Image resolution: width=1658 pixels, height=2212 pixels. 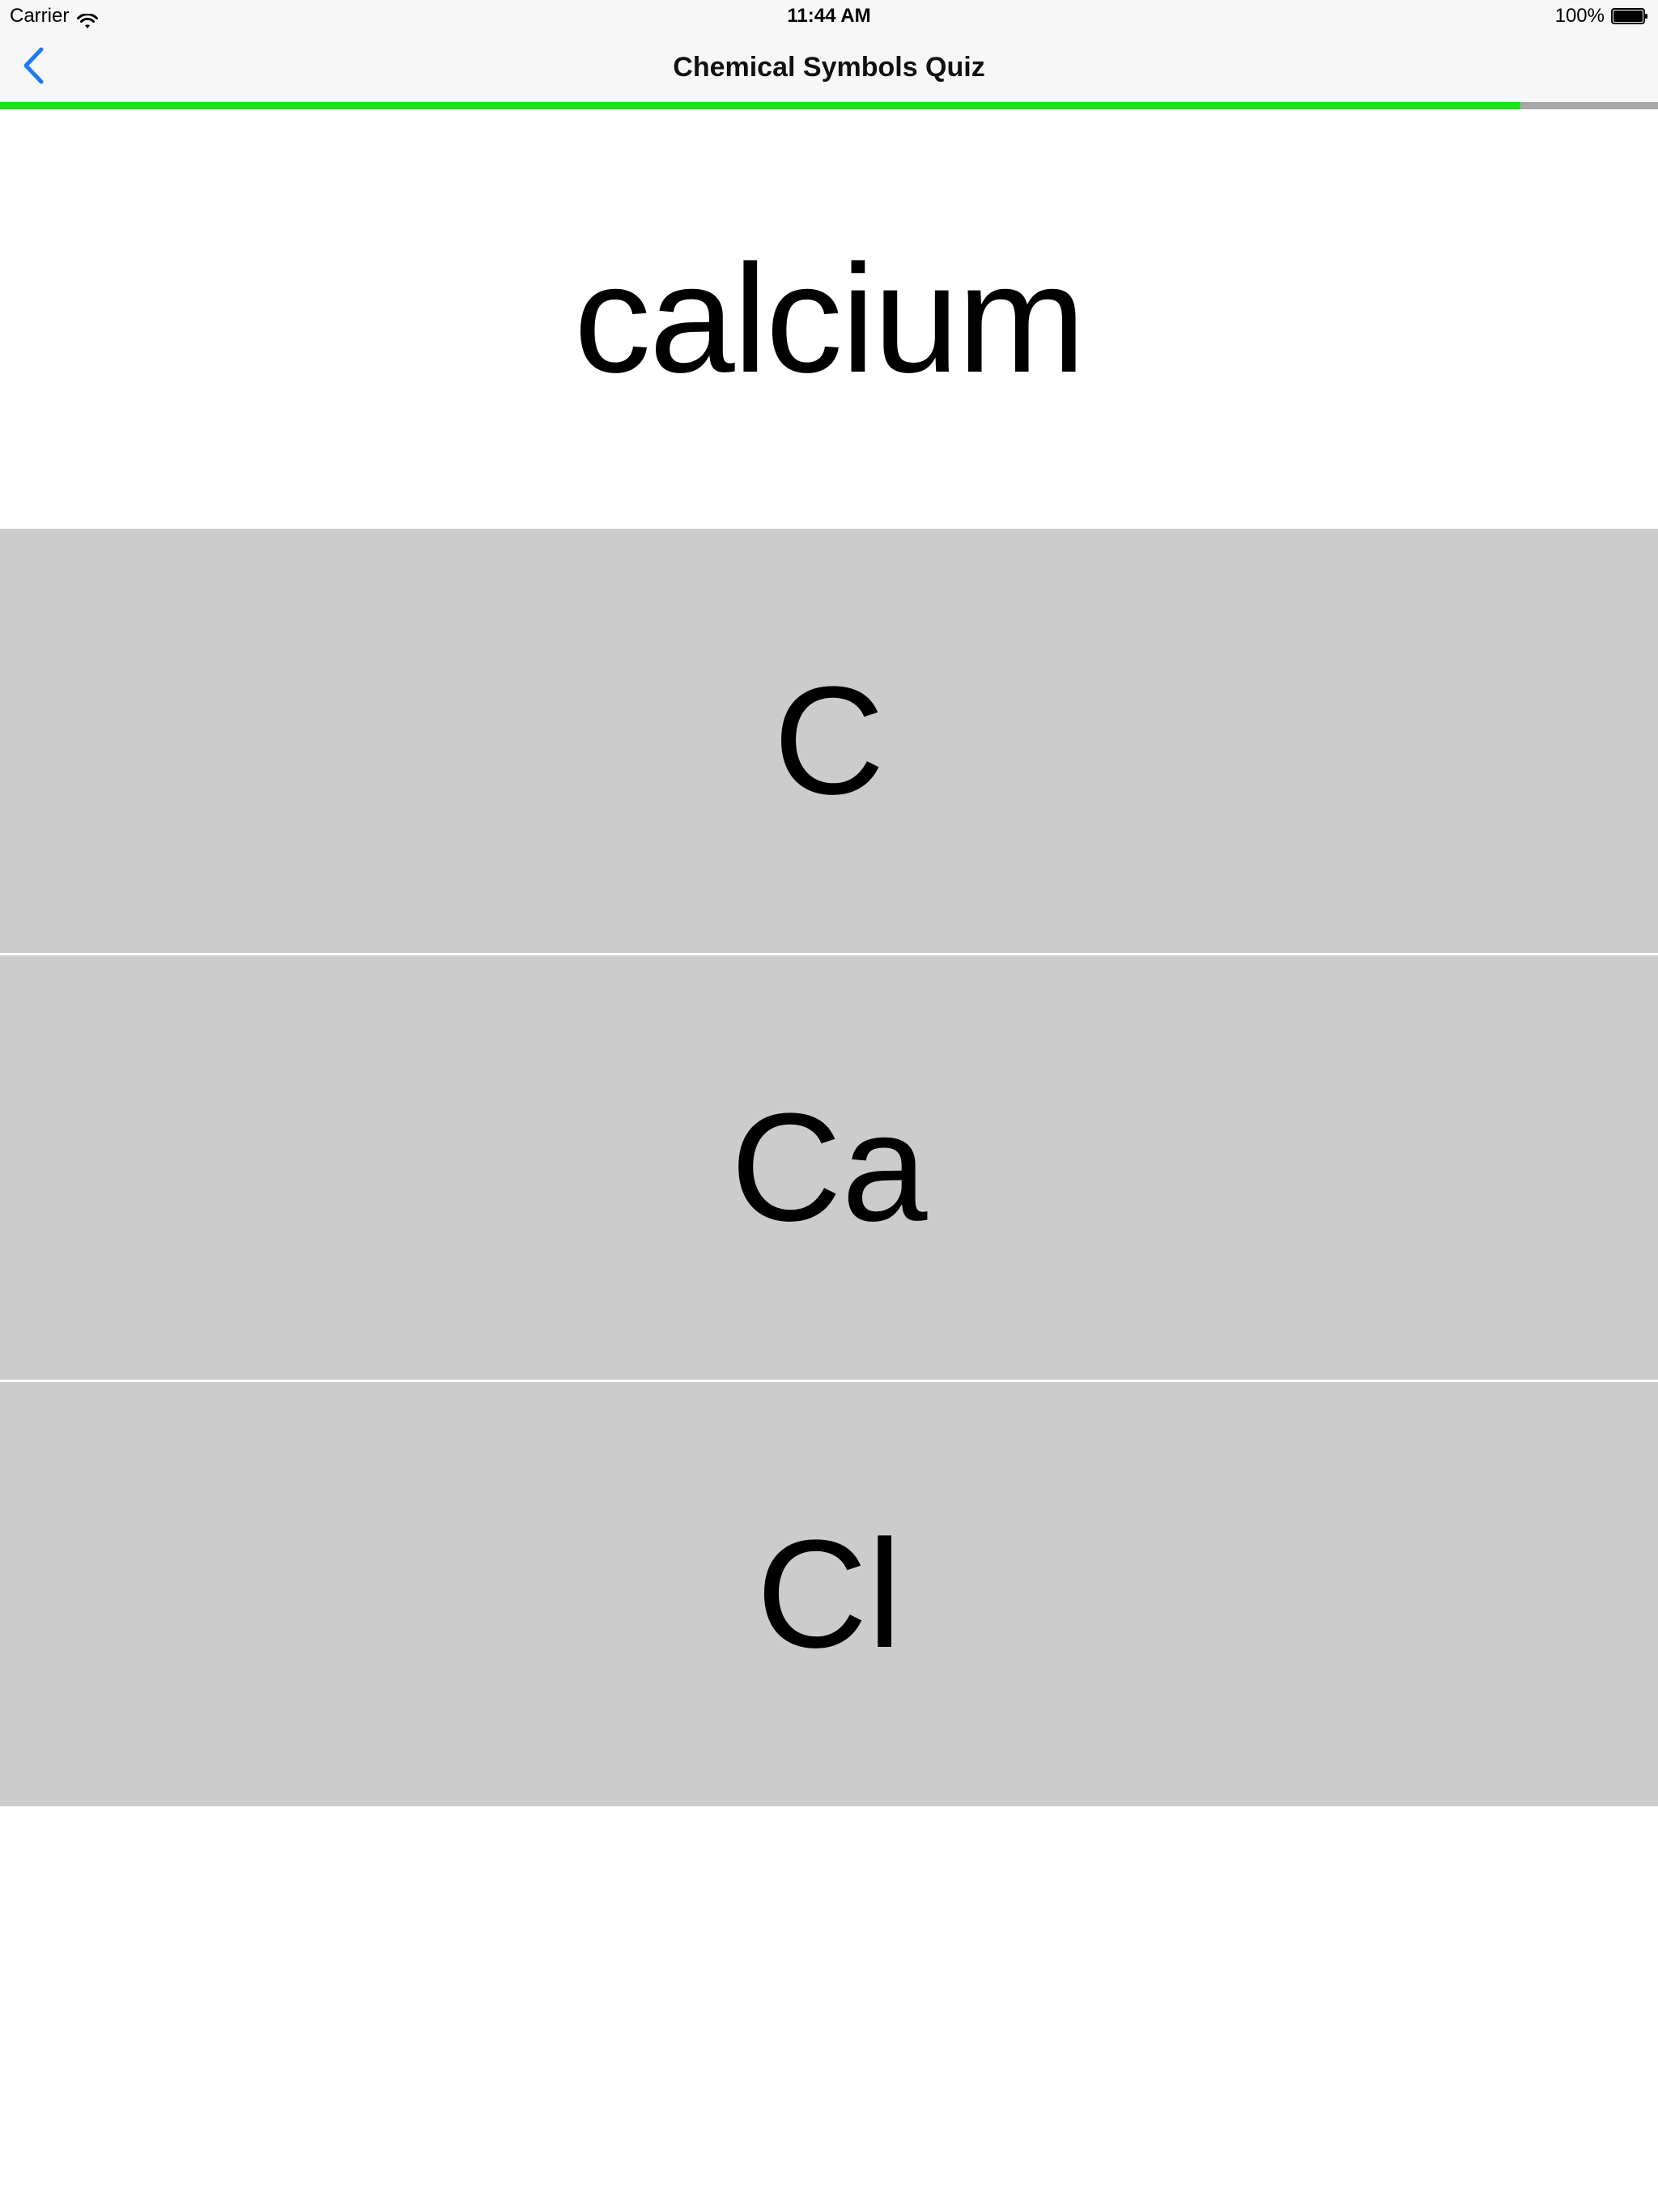 I want to click on question-text: calcium, so click(x=829, y=319).